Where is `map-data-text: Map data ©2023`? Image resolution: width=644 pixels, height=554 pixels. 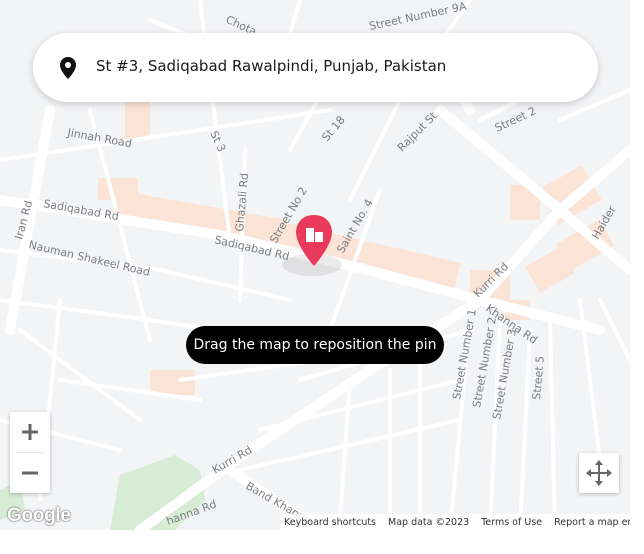 map-data-text: Map data ©2023 is located at coordinates (429, 522).